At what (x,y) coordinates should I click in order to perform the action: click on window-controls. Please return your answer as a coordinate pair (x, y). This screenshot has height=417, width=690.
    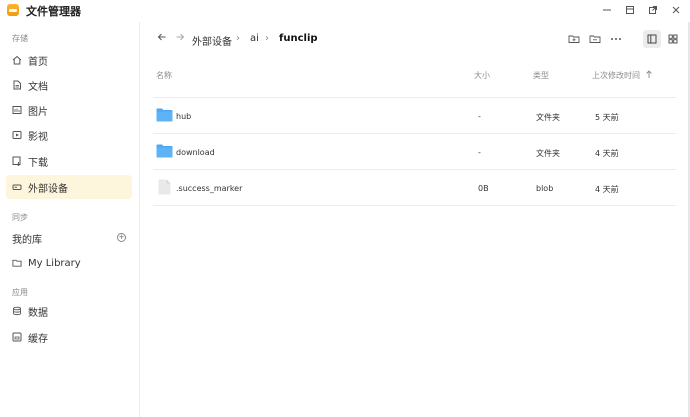
    Looking at the image, I should click on (641, 10).